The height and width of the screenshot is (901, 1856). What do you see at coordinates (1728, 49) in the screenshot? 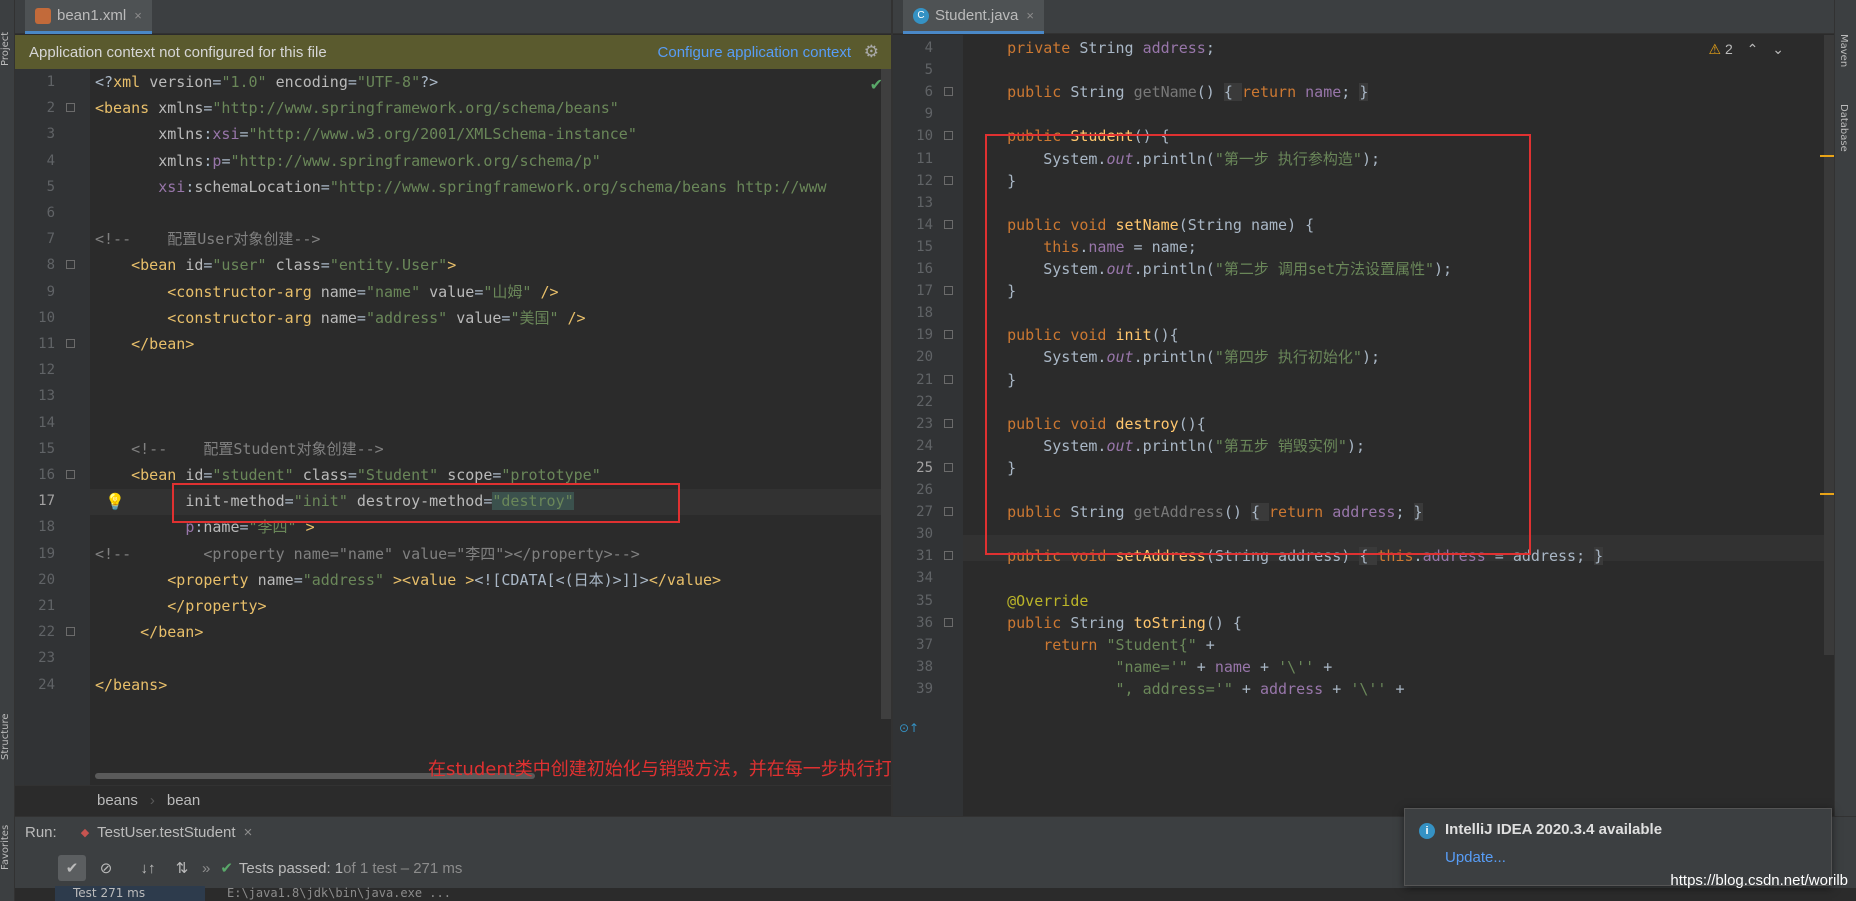
I see `warning-count: 2` at bounding box center [1728, 49].